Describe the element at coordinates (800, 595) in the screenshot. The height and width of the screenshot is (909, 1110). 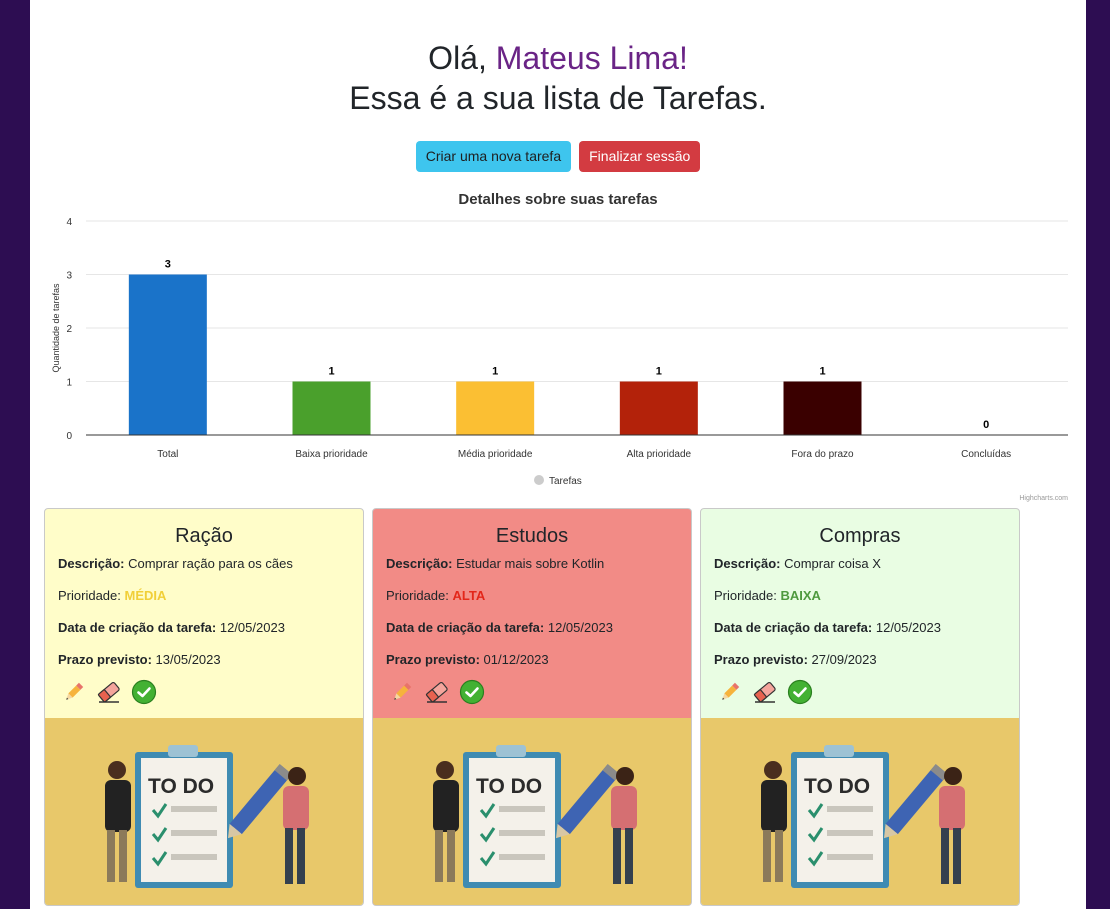
I see `priority-value: BAIXA` at that location.